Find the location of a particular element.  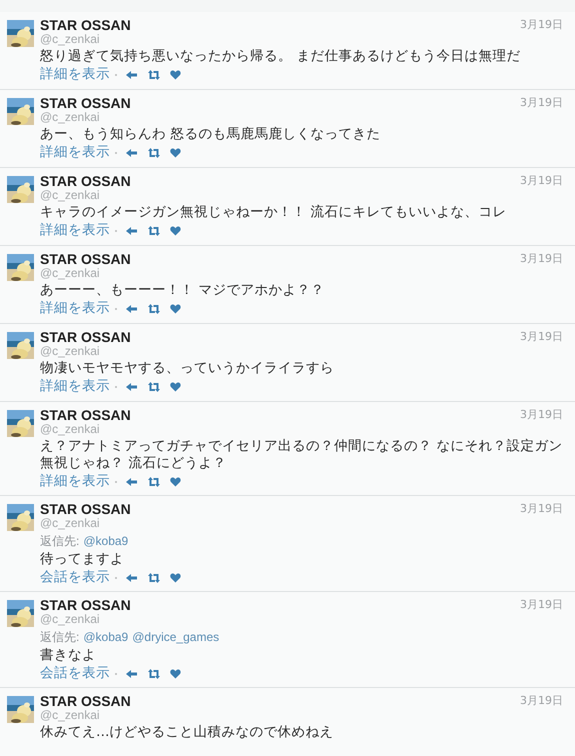

tweet-card: STAR OSSAN @c_zenkai 3月19日 あーーー、もーーー！！ マジでアホかよ？？ 詳細を表示 is located at coordinates (287, 285).